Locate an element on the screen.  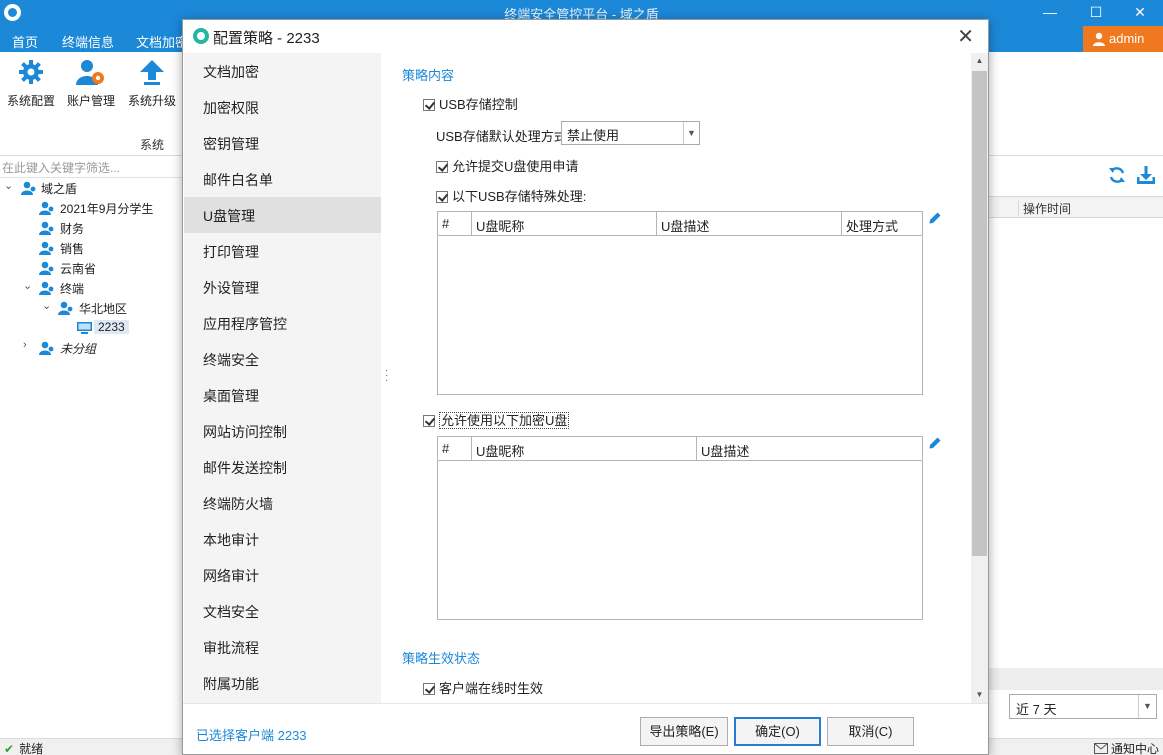
tree-node-label: 未分组 is located at coordinates (78, 349).